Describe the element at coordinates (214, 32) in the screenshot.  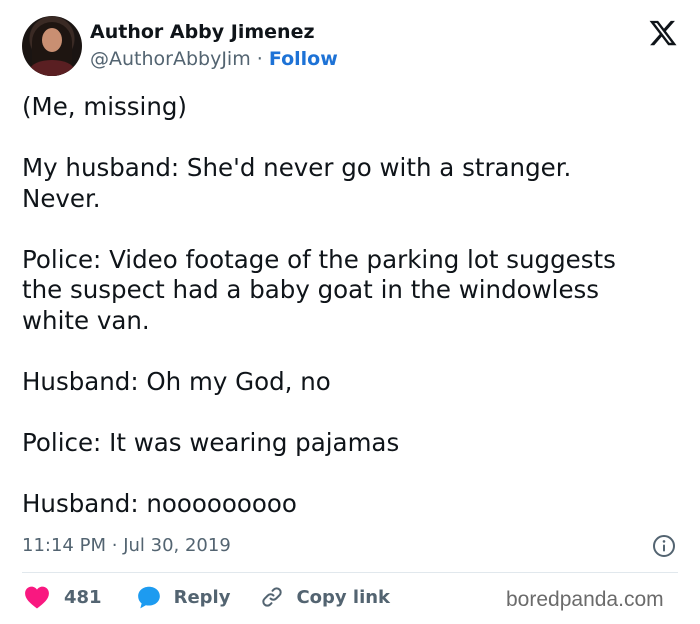
I see `author-display-name: Author Abby Jimenez` at that location.